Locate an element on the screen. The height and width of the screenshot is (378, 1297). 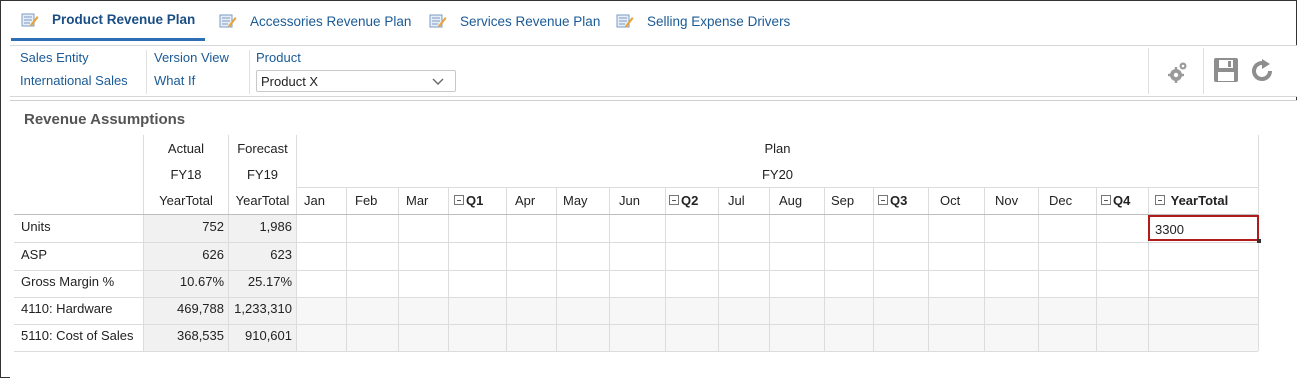
tab-label: Selling Expense Drivers is located at coordinates (719, 21).